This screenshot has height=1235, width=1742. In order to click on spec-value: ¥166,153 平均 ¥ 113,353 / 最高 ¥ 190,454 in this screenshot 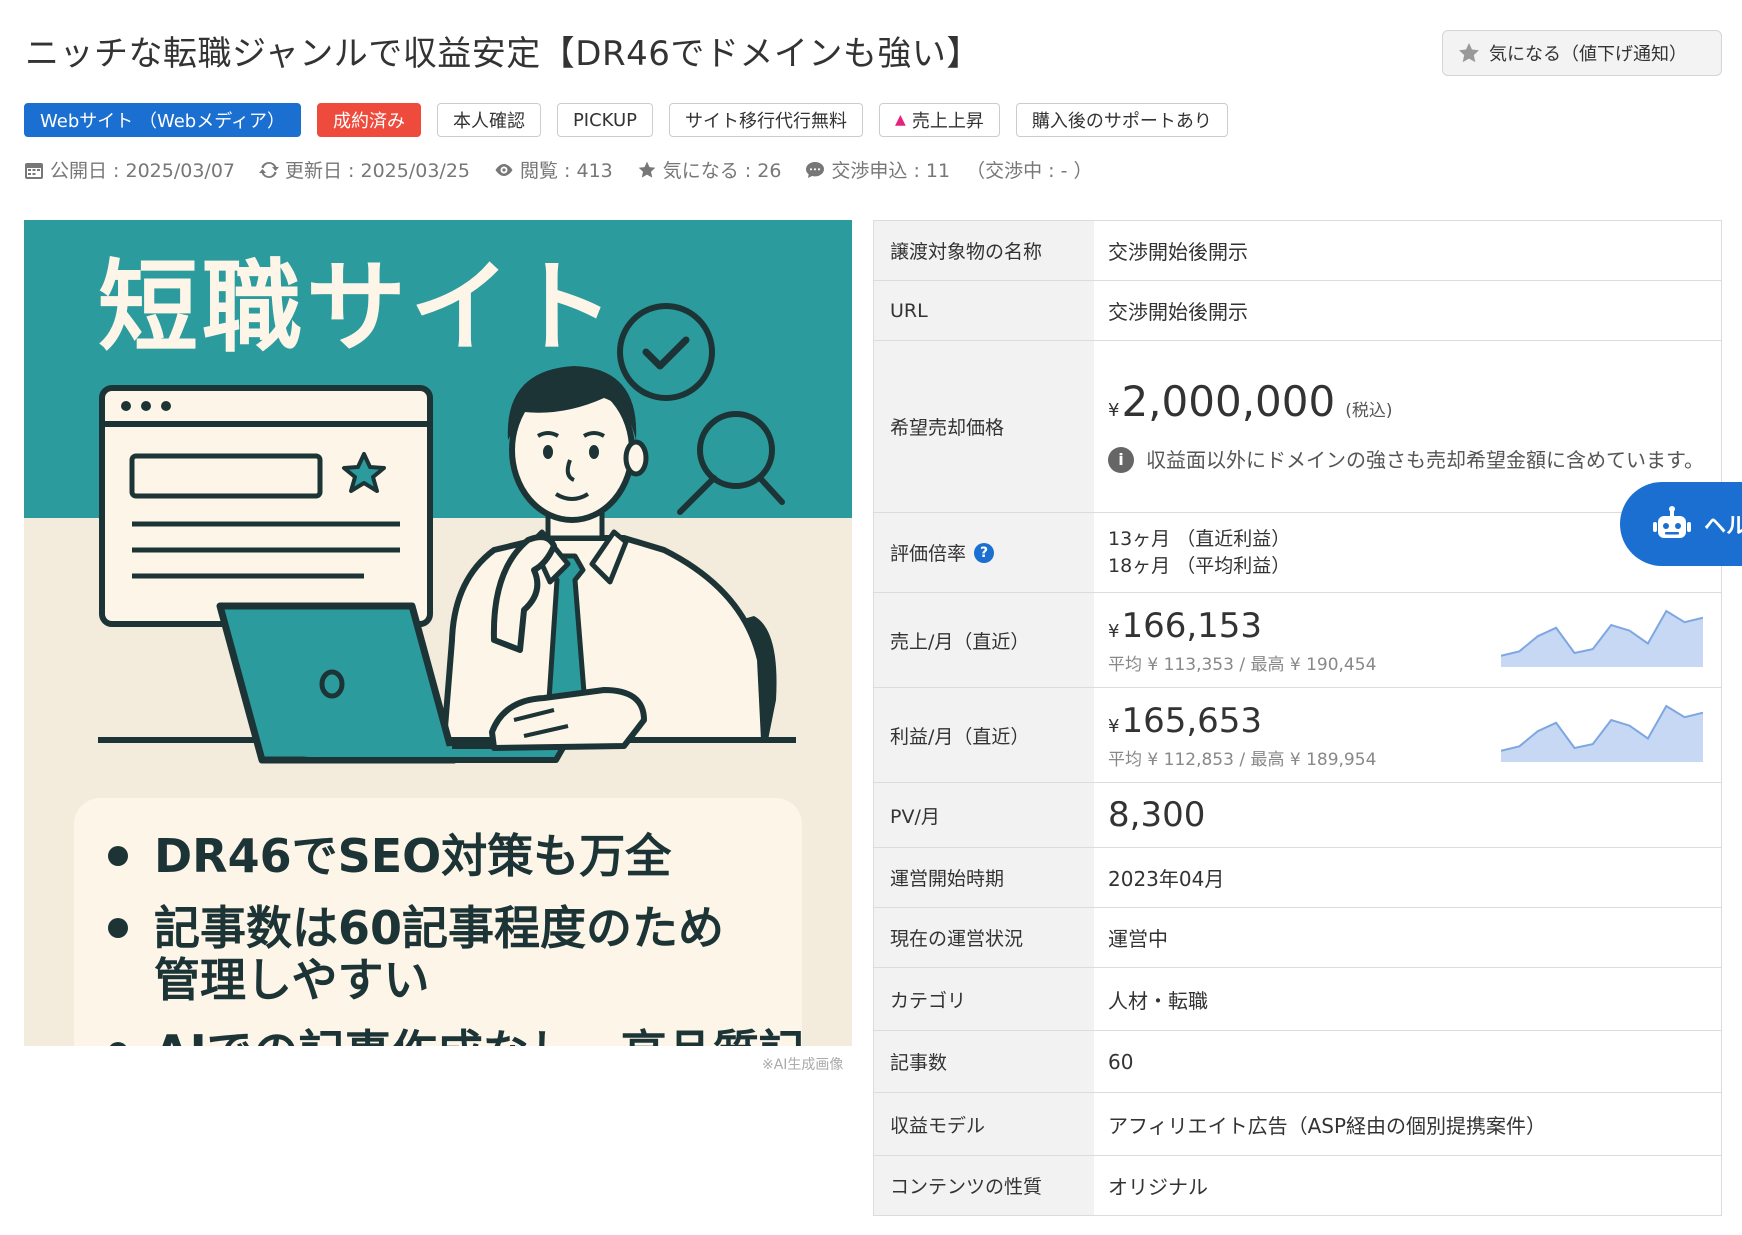, I will do `click(1407, 640)`.